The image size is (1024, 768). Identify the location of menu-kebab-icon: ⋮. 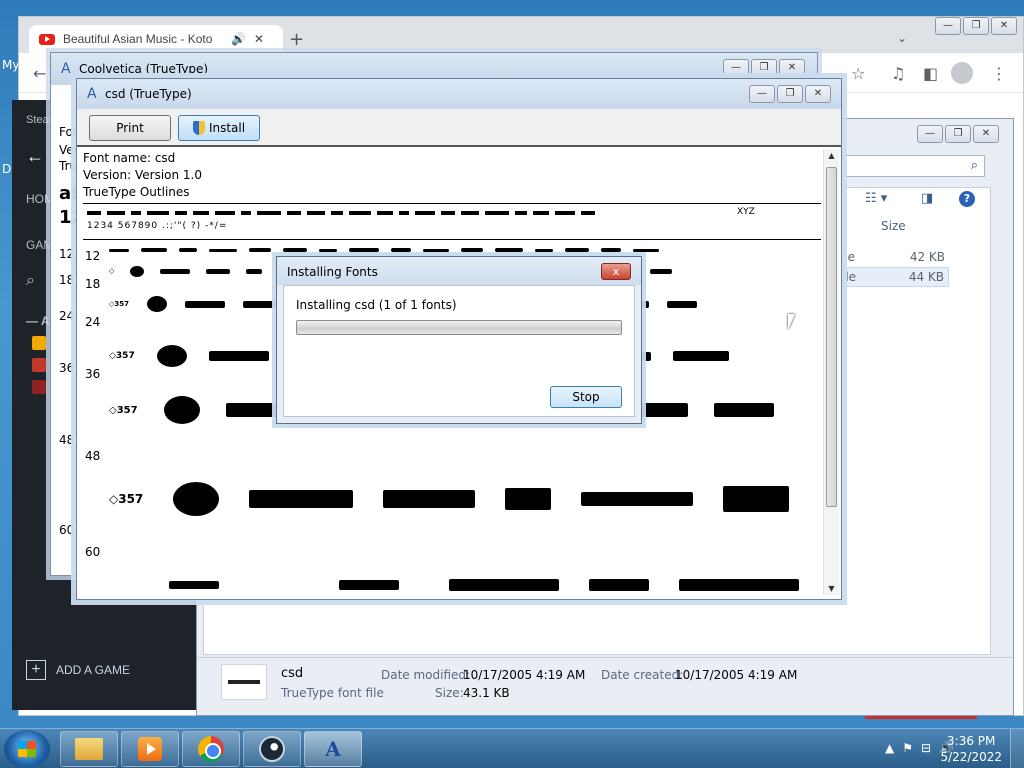
(999, 73).